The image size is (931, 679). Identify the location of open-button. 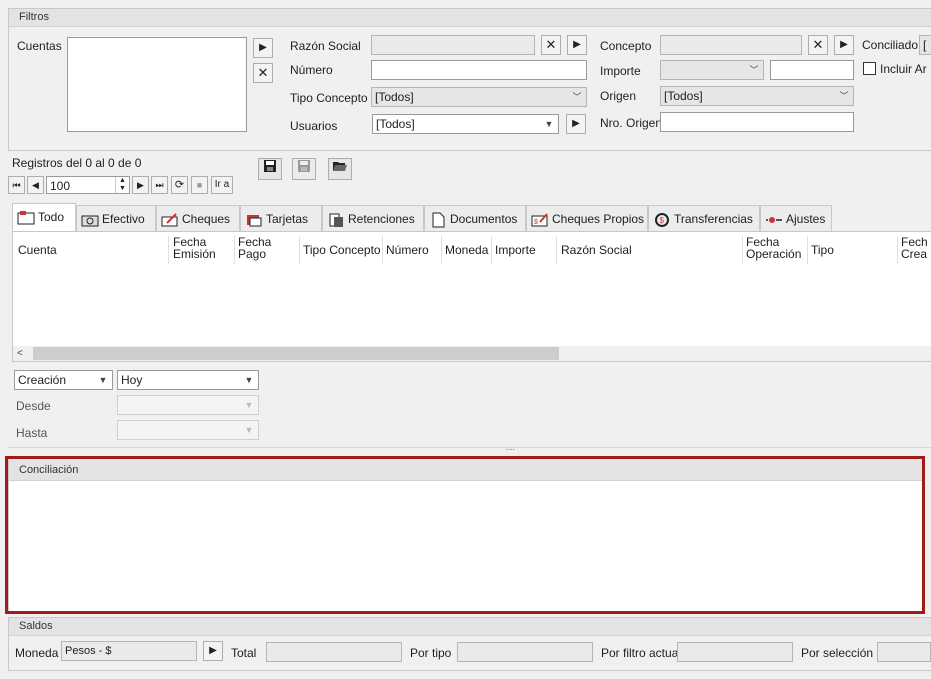
(340, 169).